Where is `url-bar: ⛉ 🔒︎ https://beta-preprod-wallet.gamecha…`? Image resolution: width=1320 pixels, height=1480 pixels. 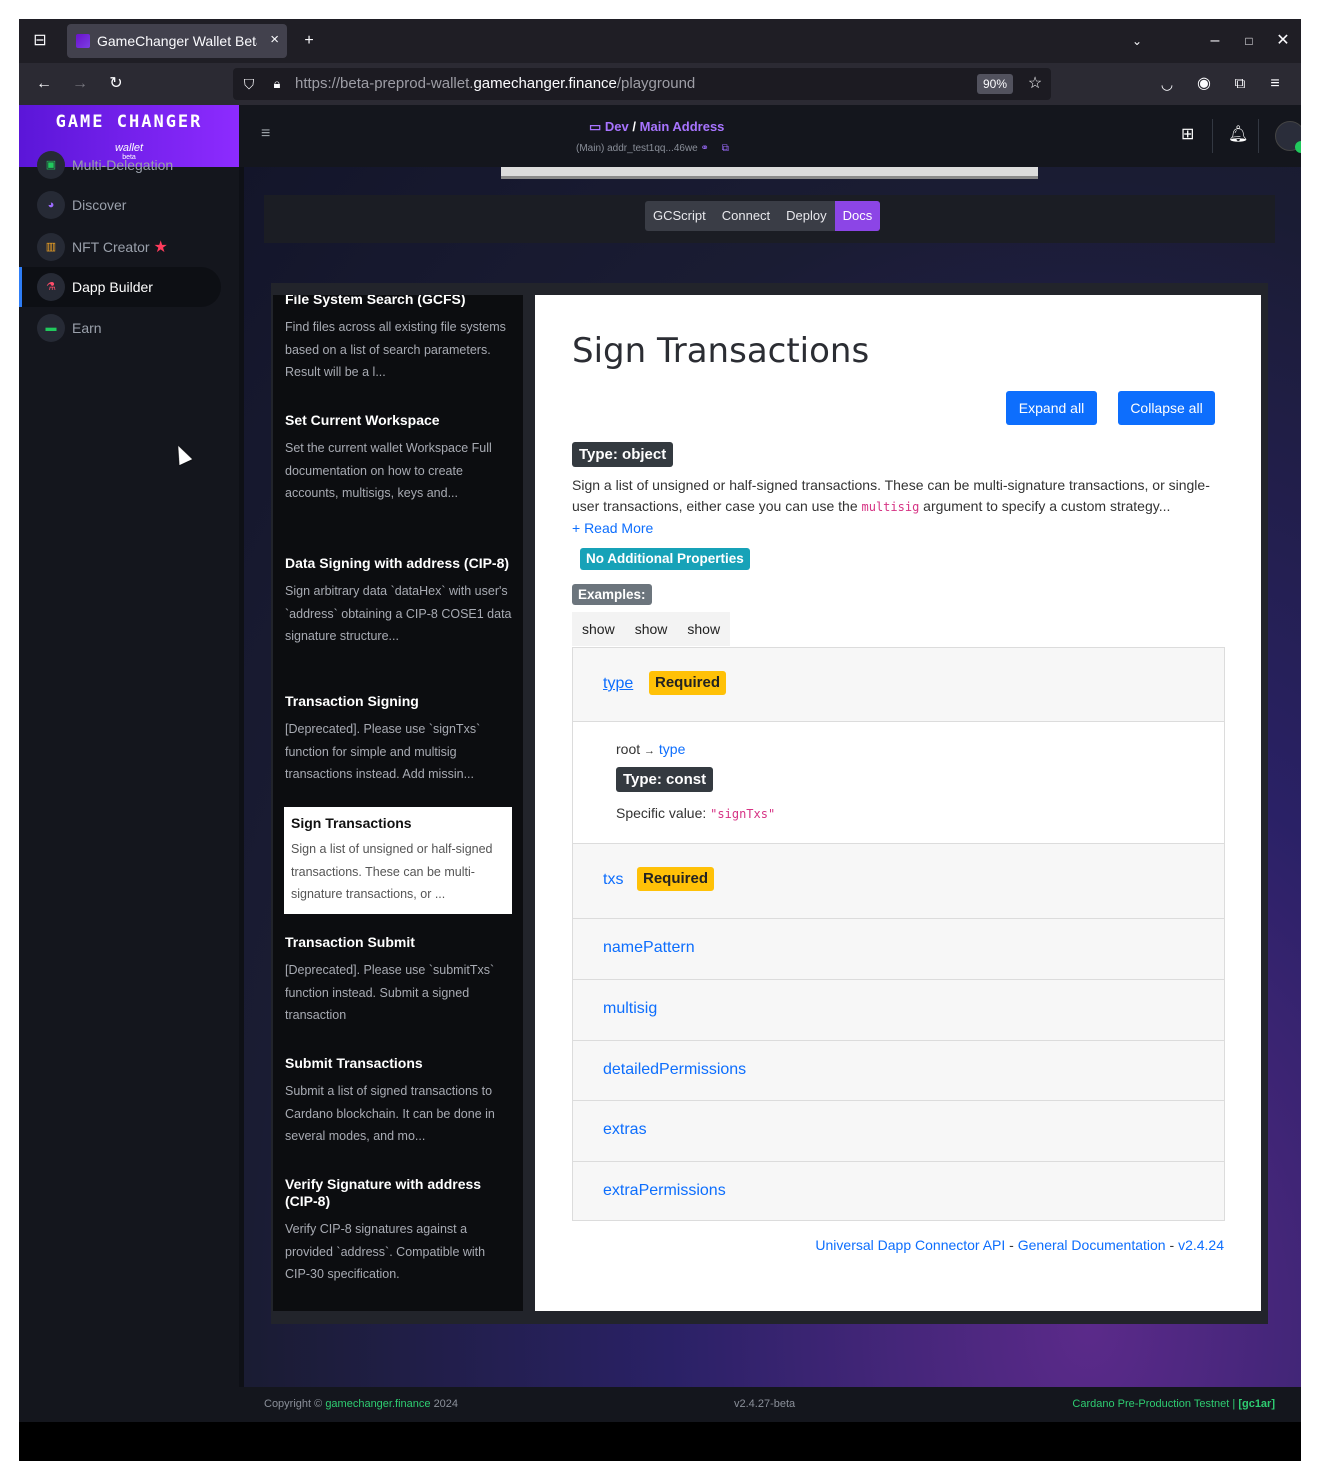 url-bar: ⛉ 🔒︎ https://beta-preprod-wallet.gamecha… is located at coordinates (642, 84).